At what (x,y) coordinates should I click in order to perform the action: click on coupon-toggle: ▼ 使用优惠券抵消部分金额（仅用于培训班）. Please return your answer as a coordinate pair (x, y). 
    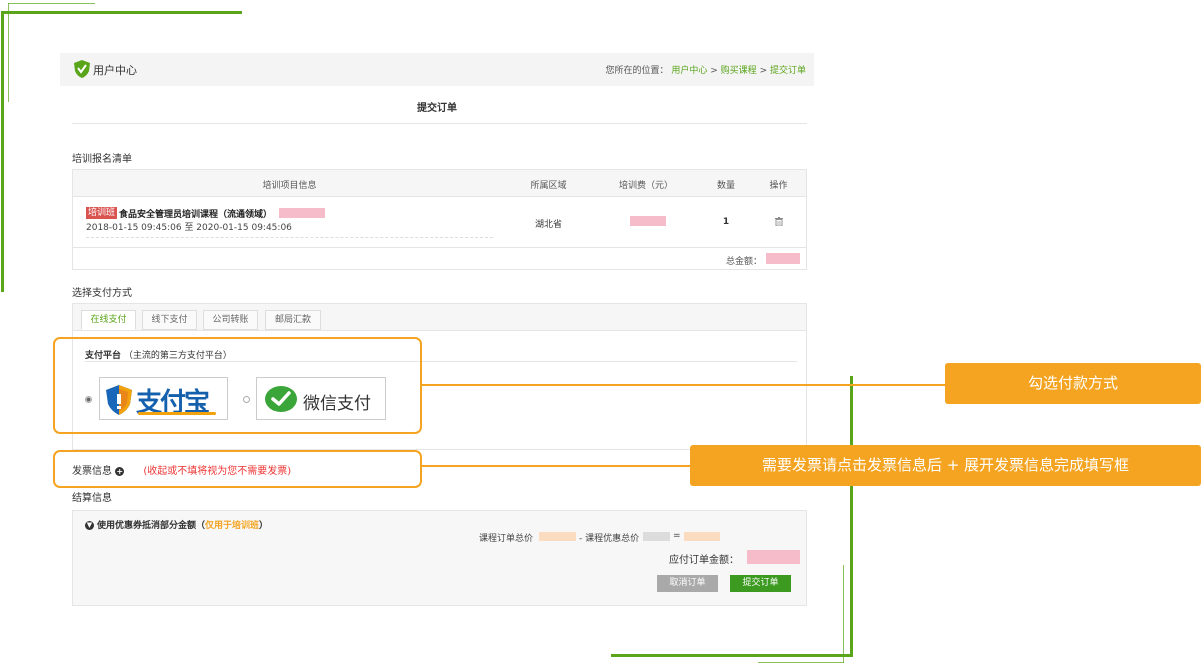
    Looking at the image, I should click on (176, 524).